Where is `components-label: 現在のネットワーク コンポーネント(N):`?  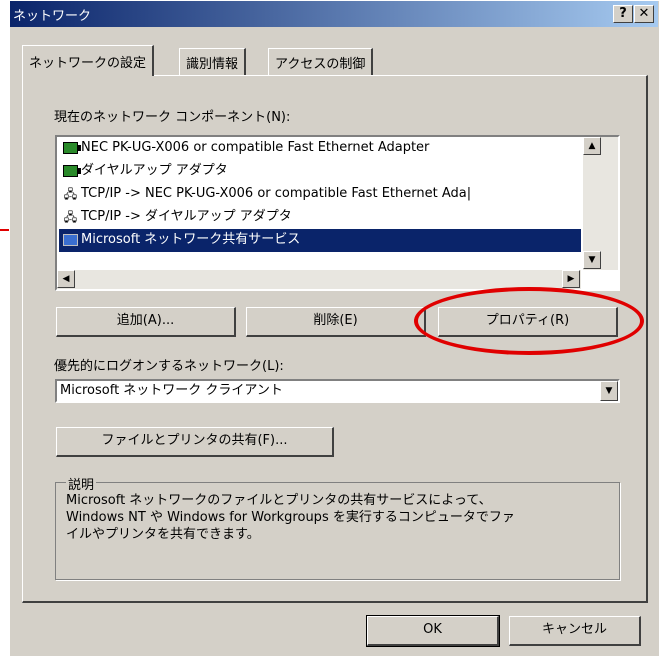
components-label: 現在のネットワーク コンポーネント(N): is located at coordinates (172, 117).